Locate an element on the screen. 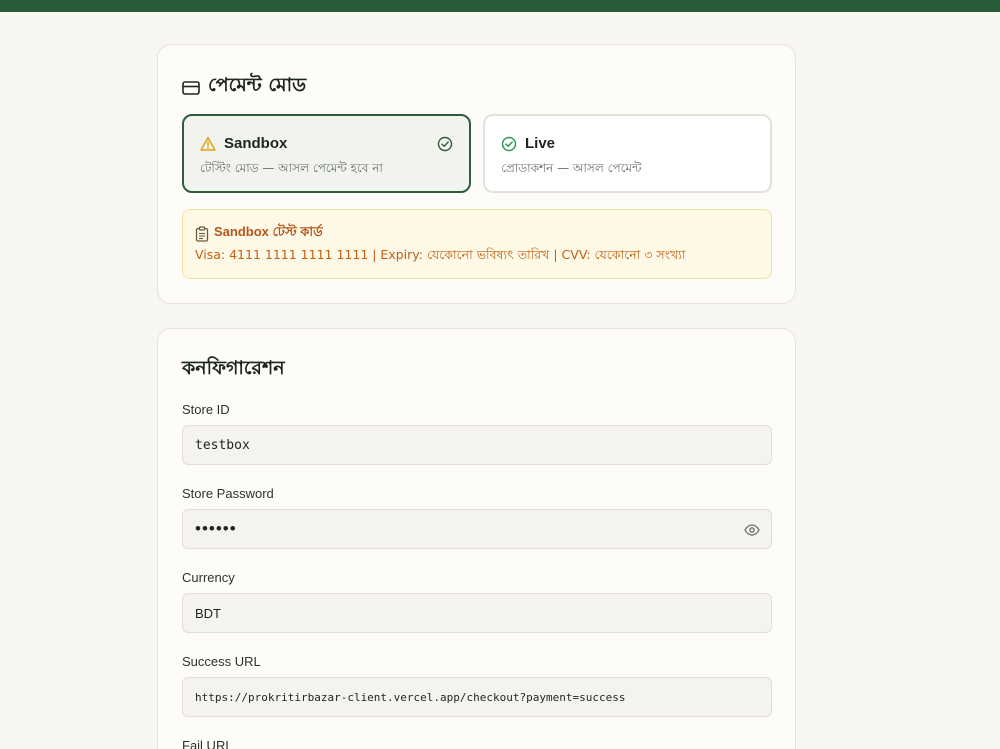 This screenshot has height=749, width=1000. eye-icon is located at coordinates (752, 530).